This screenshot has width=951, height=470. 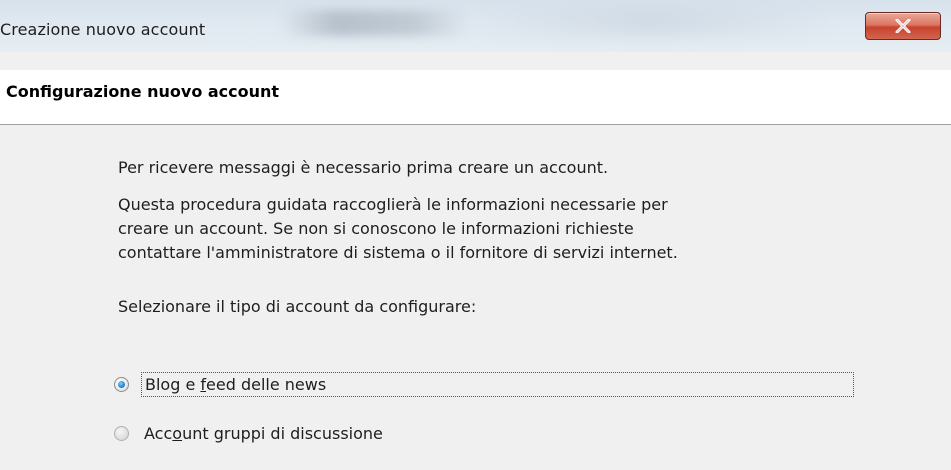 I want to click on close-icon, so click(x=903, y=26).